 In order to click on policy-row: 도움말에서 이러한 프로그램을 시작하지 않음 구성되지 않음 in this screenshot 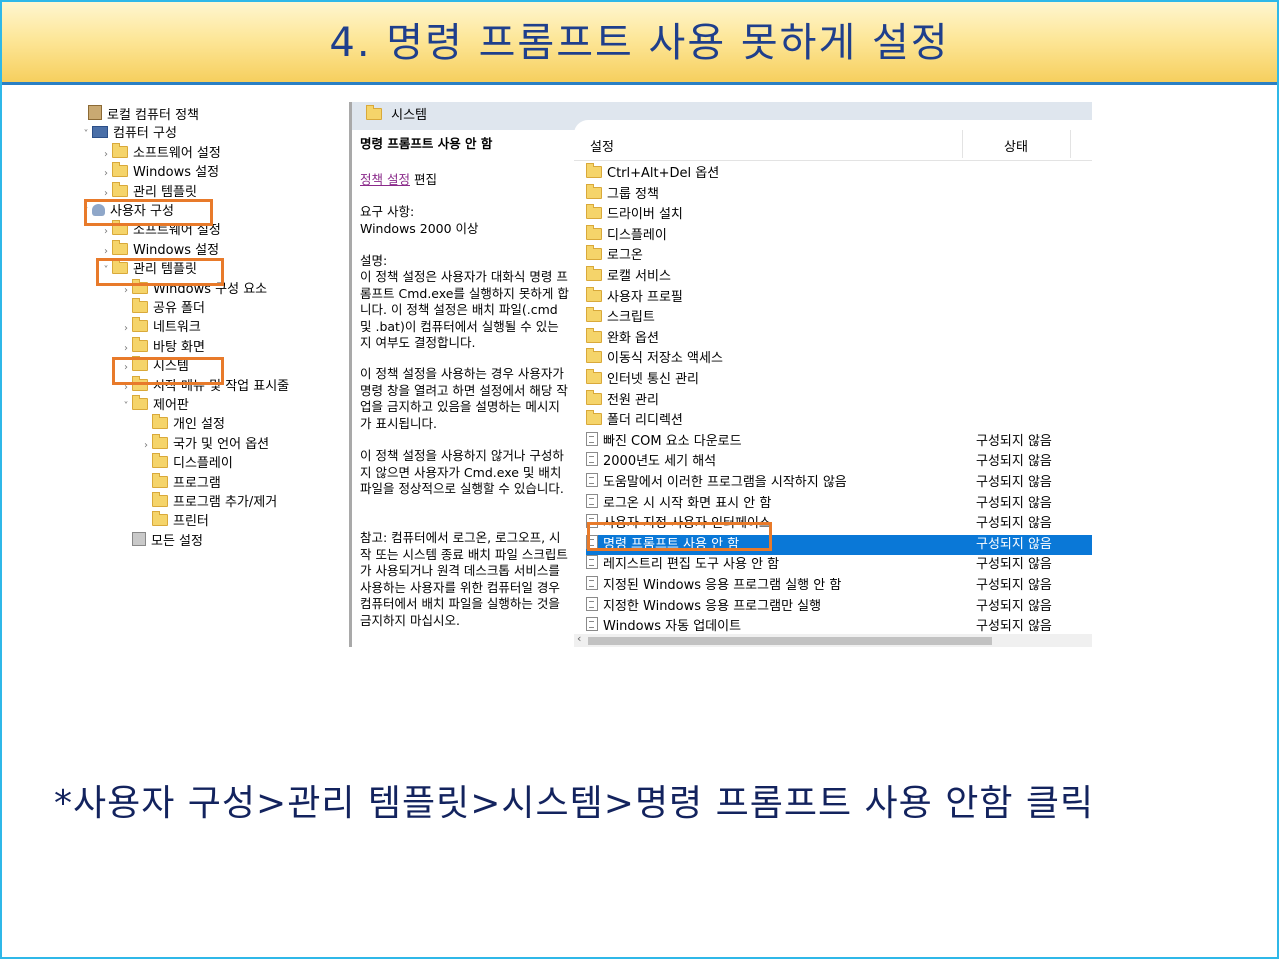, I will do `click(839, 483)`.